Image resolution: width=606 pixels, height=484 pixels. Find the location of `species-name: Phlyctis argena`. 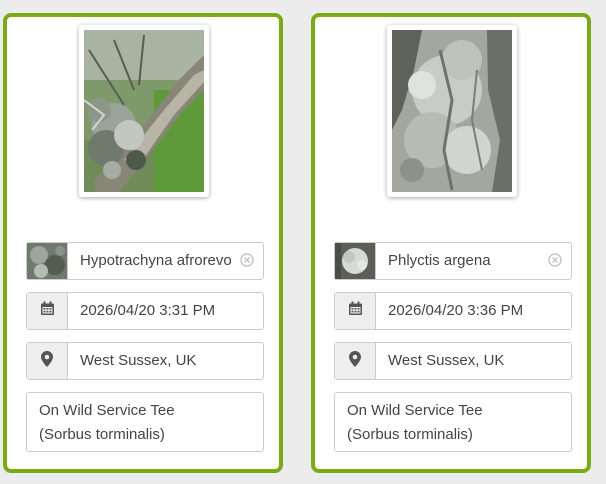

species-name: Phlyctis argena is located at coordinates (439, 260).